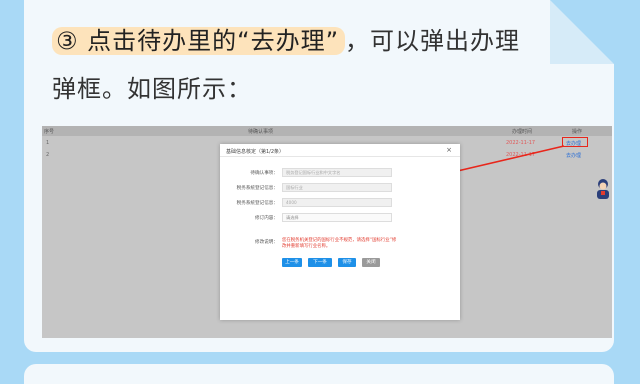 This screenshot has width=640, height=384. Describe the element at coordinates (433, 41) in the screenshot. I see `instruction-text: ，可以弹出办理` at that location.